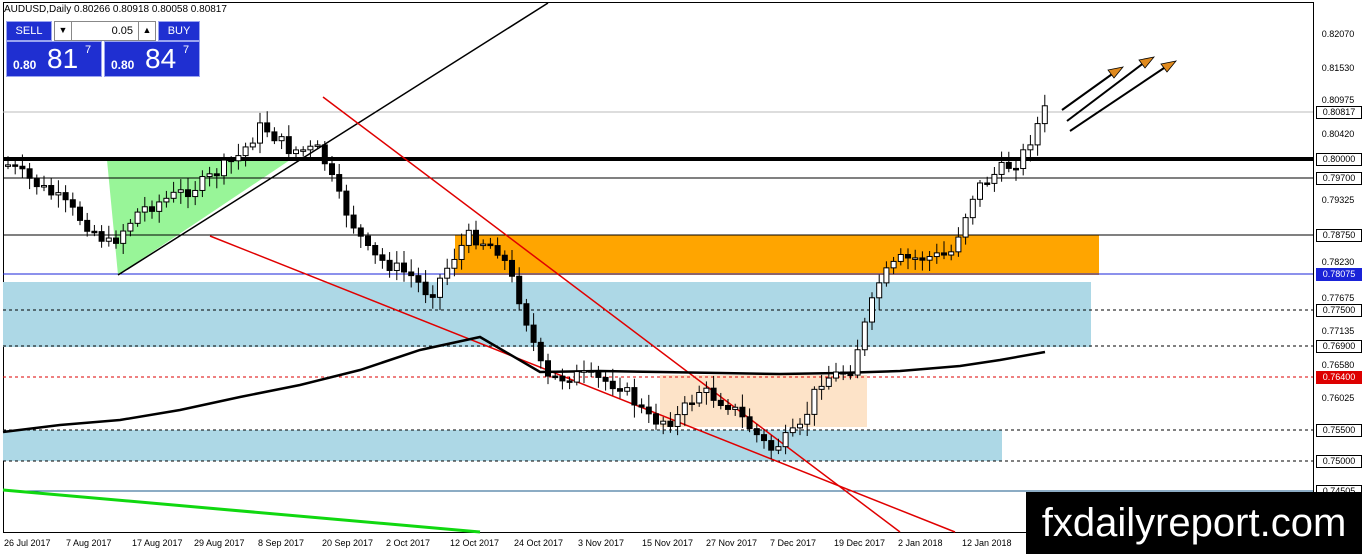 The height and width of the screenshot is (554, 1362). What do you see at coordinates (157, 543) in the screenshot?
I see `date-tick: 17 Aug 2017` at bounding box center [157, 543].